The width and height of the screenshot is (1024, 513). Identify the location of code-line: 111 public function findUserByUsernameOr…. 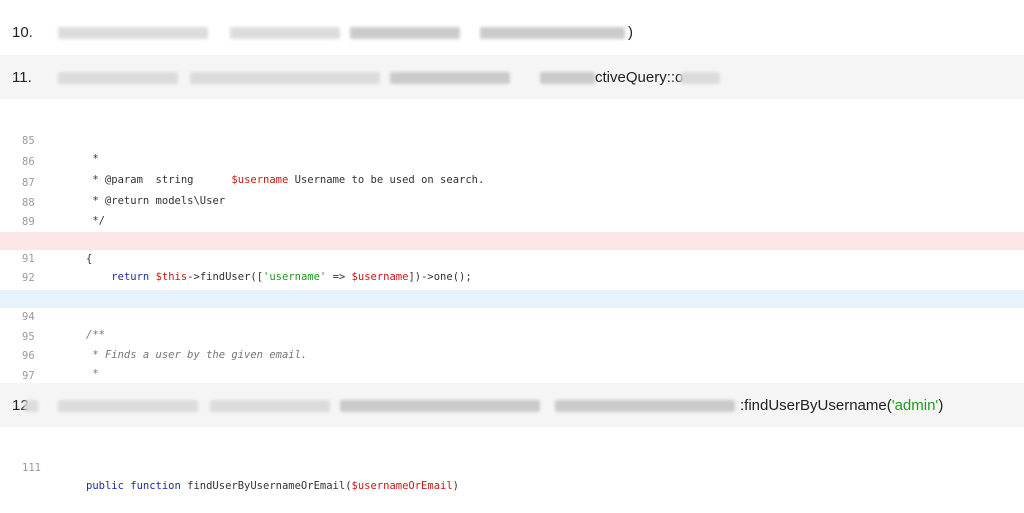
(512, 466).